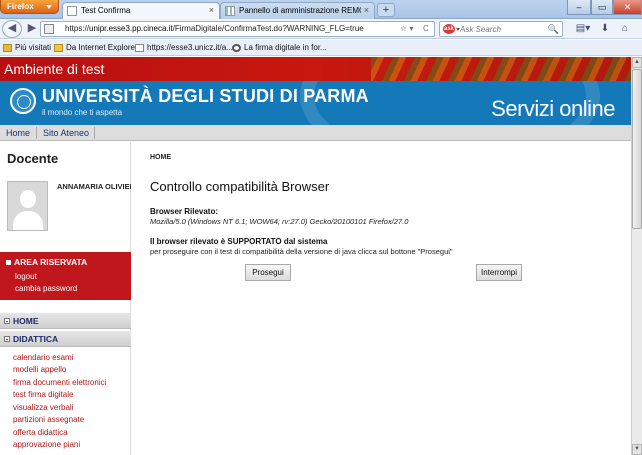  I want to click on url-prefix: https://, so click(77, 28).